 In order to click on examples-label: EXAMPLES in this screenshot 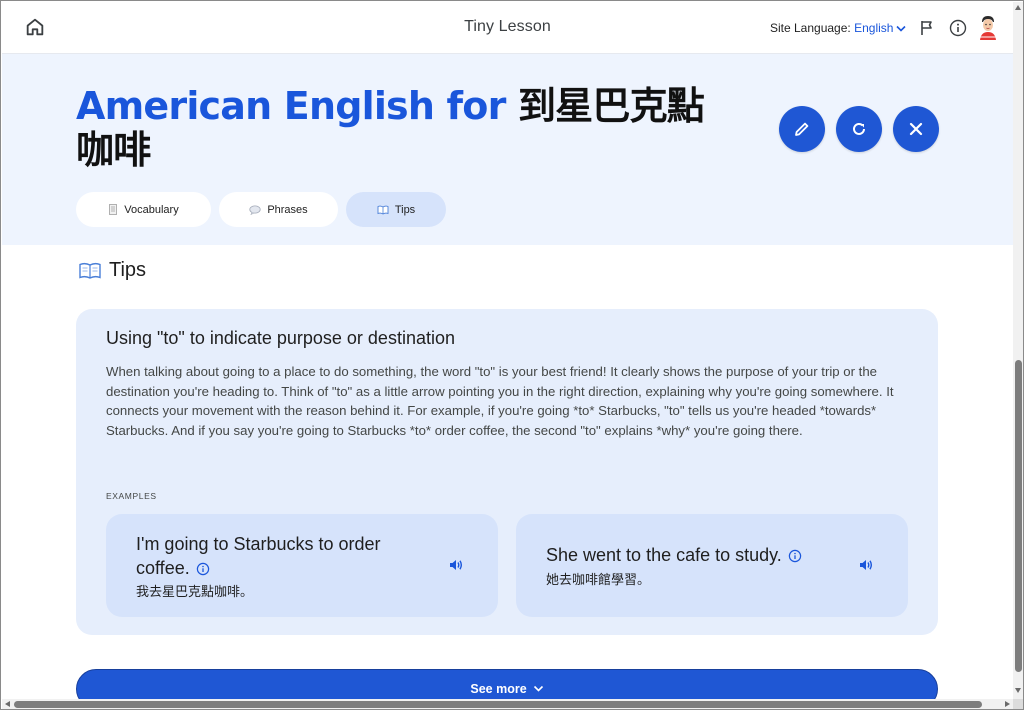, I will do `click(131, 496)`.